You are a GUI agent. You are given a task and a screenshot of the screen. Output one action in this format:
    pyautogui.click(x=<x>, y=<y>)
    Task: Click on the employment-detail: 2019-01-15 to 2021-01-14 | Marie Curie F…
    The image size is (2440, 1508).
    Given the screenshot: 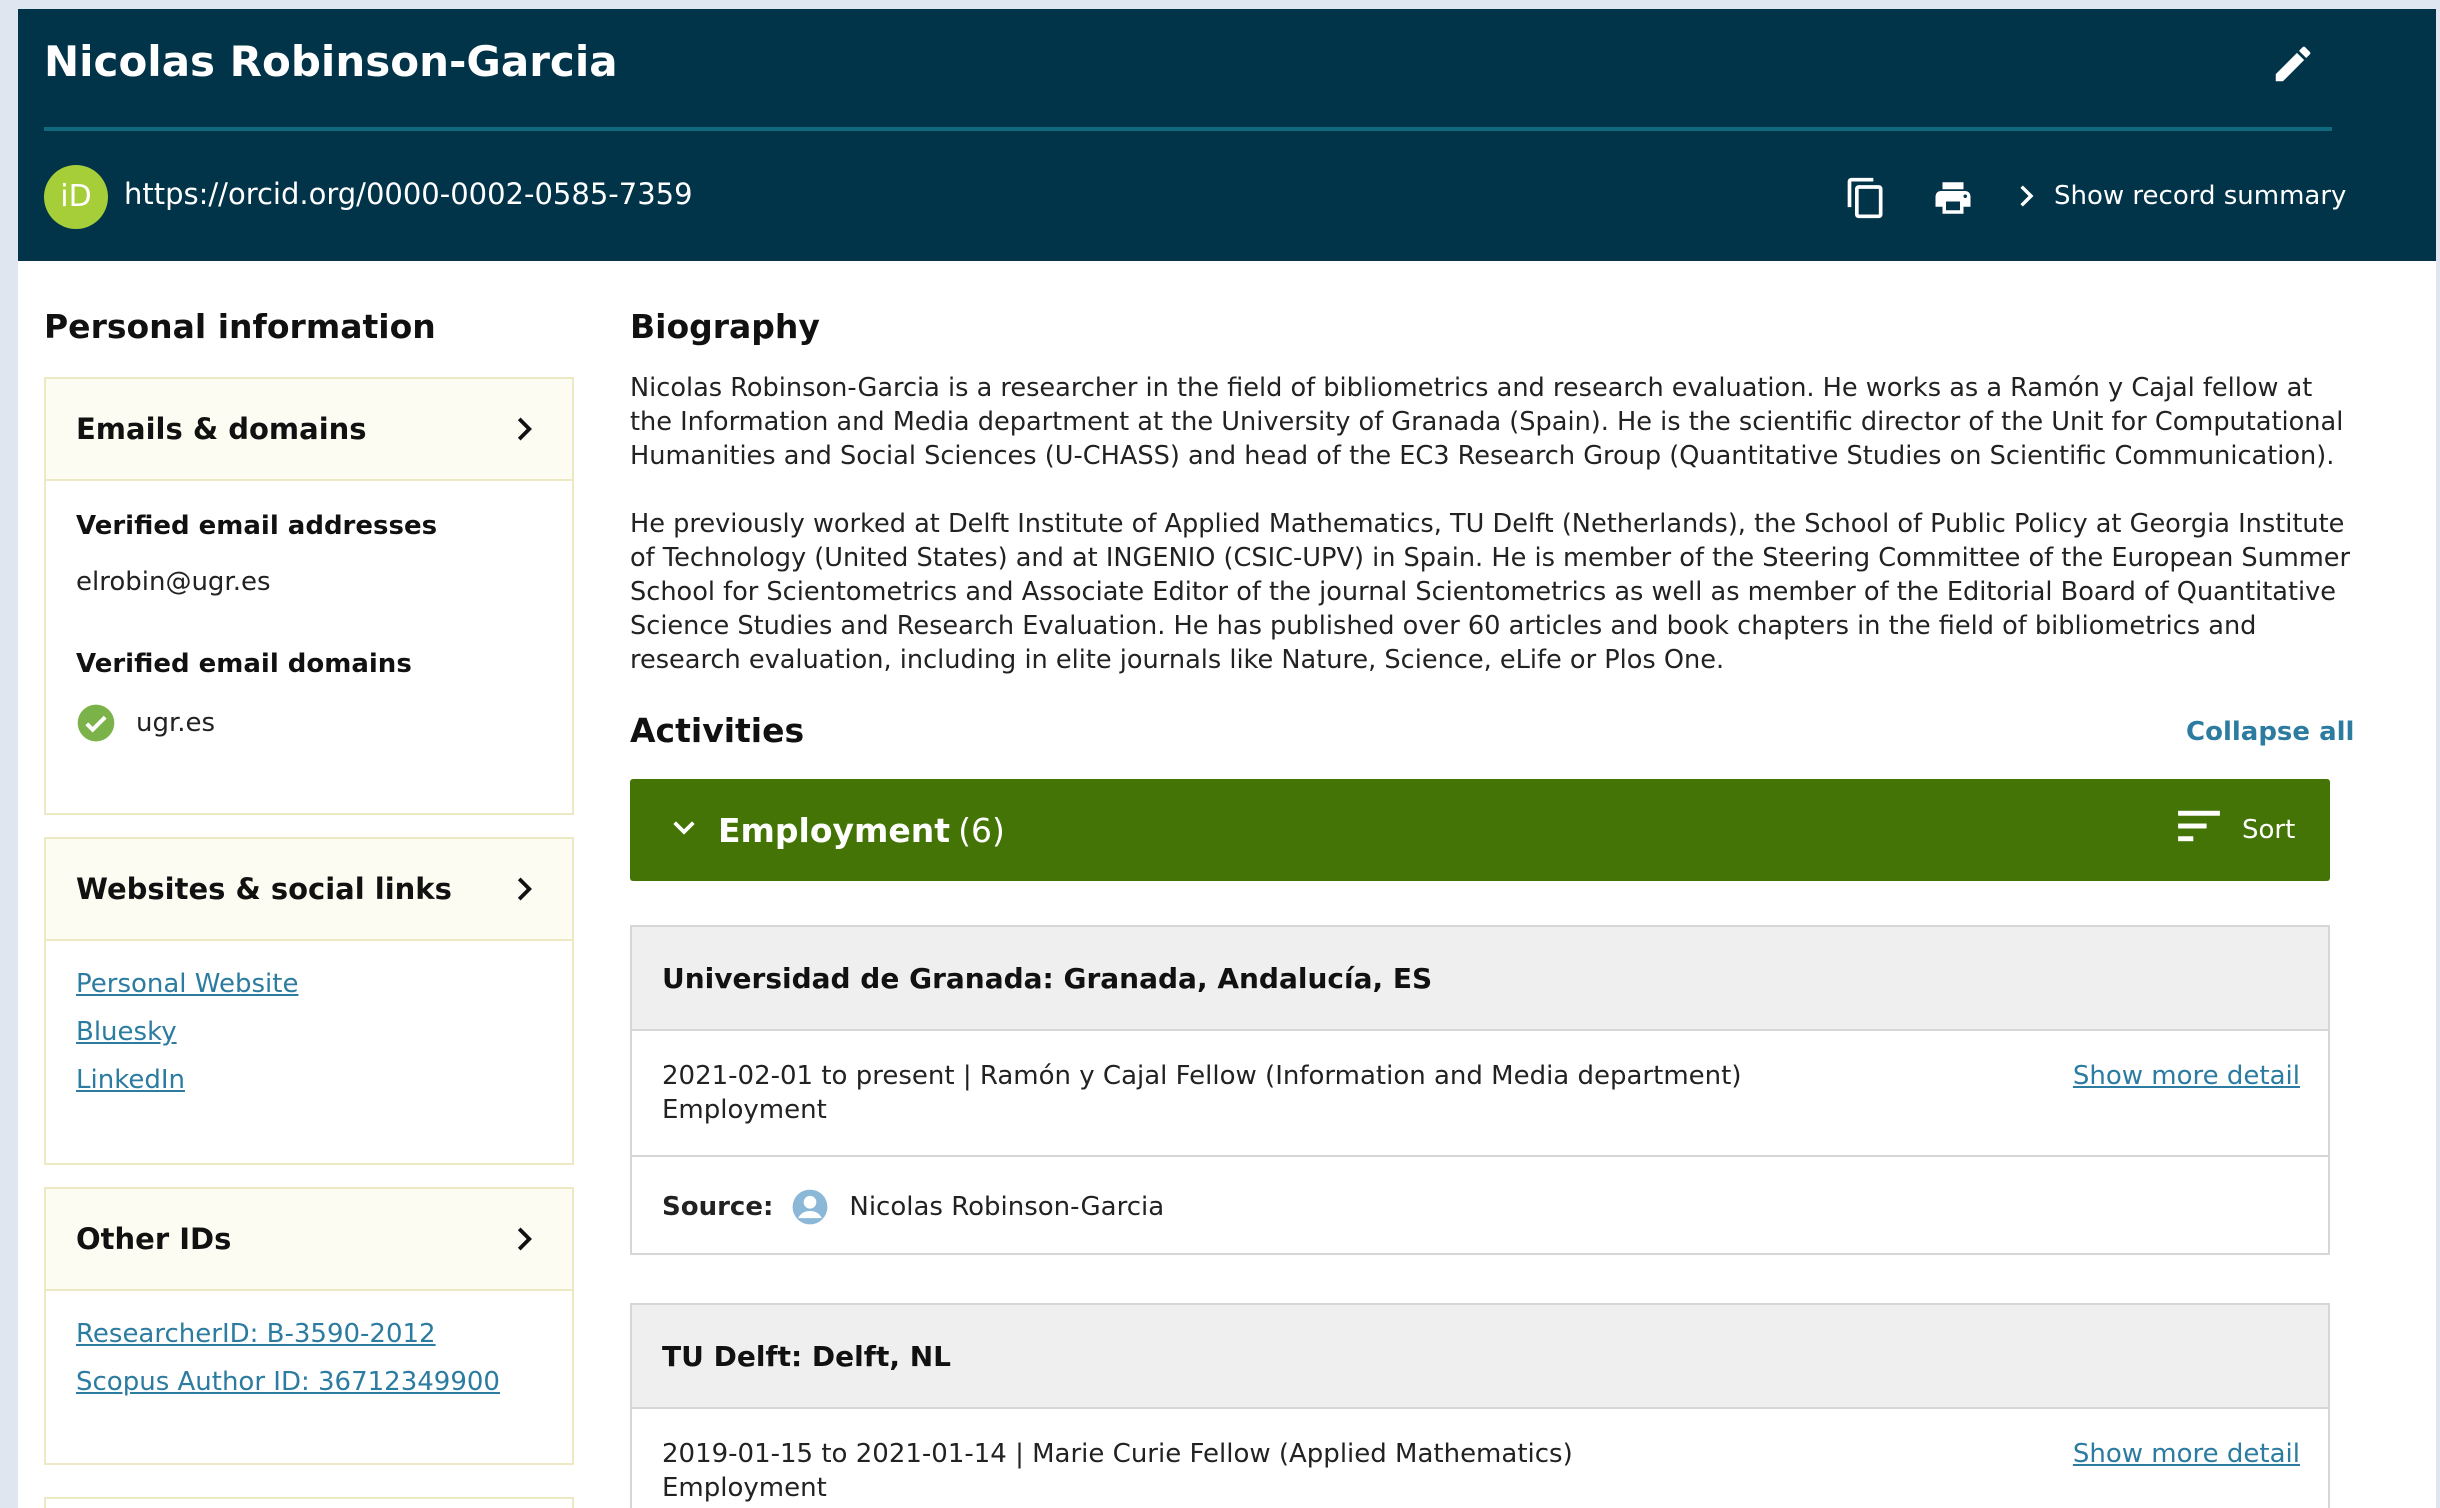 What is the action you would take?
    pyautogui.click(x=1480, y=1458)
    